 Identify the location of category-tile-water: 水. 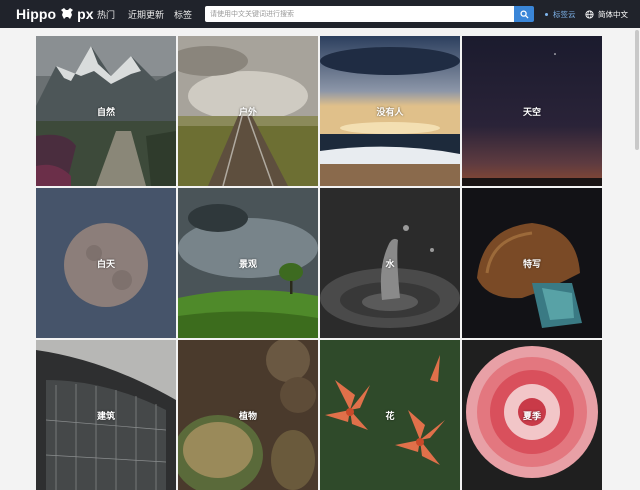
(390, 263).